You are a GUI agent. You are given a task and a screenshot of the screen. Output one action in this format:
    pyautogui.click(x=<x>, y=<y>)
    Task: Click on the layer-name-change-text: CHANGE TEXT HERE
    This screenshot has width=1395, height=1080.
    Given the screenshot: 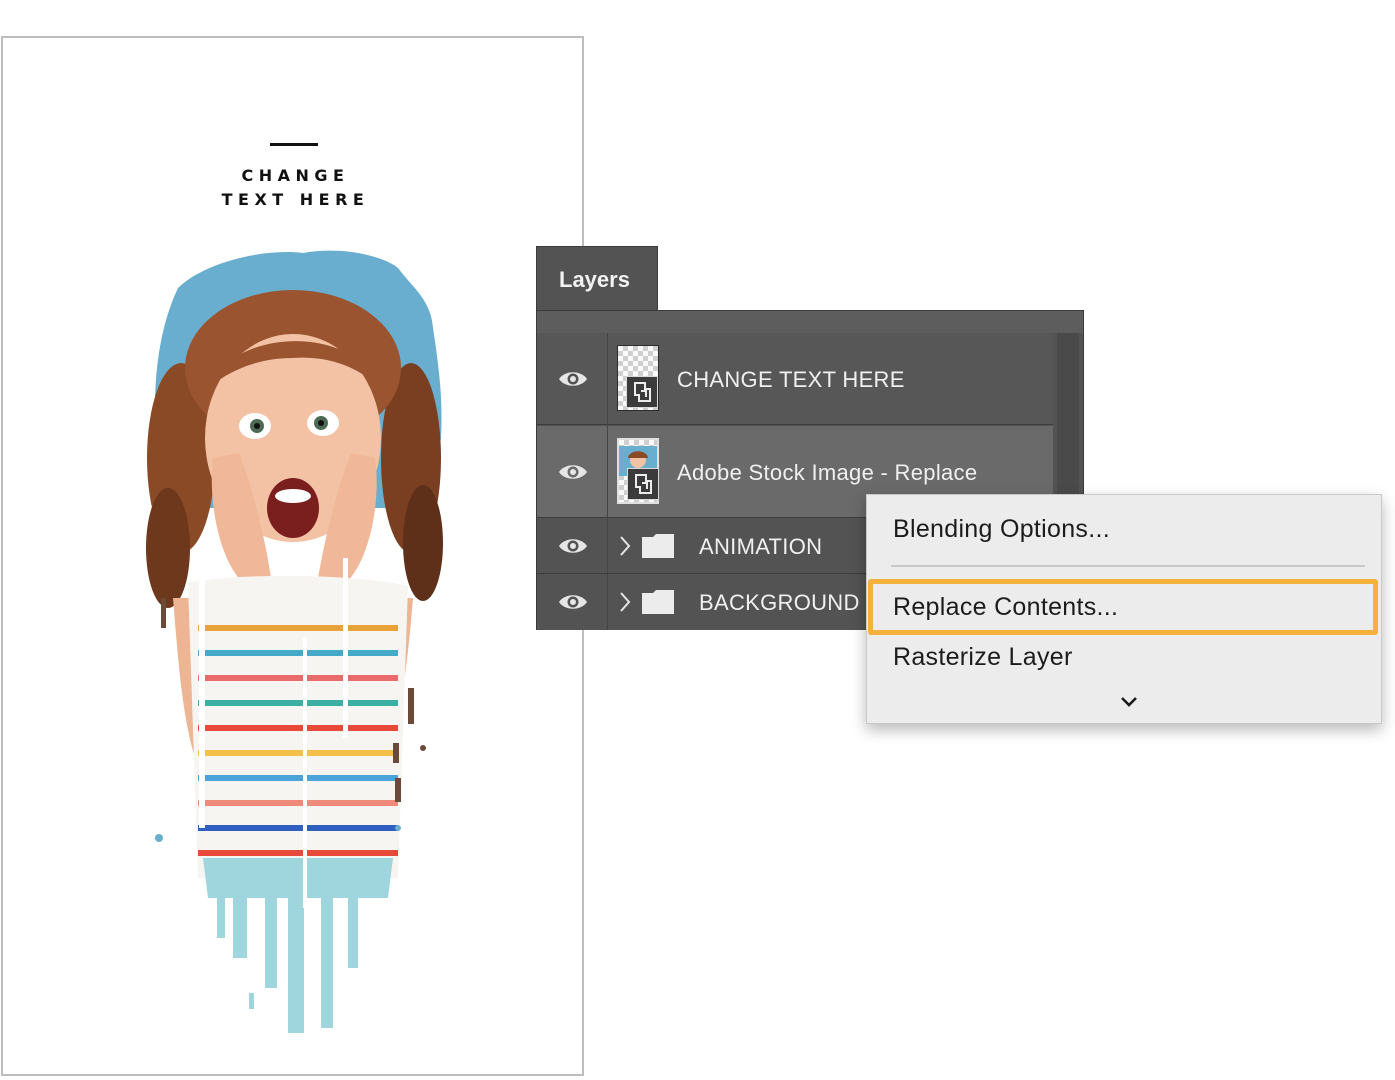 What is the action you would take?
    pyautogui.click(x=791, y=379)
    